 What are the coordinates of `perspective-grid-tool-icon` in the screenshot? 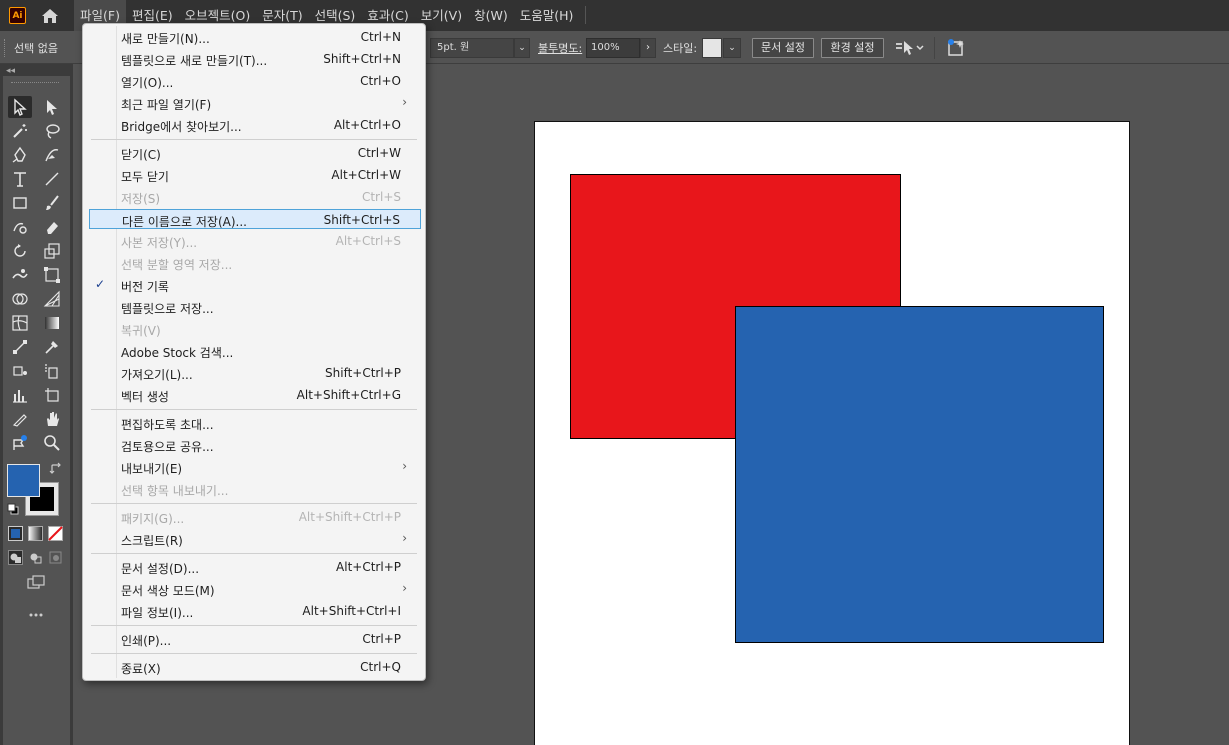 It's located at (52, 299).